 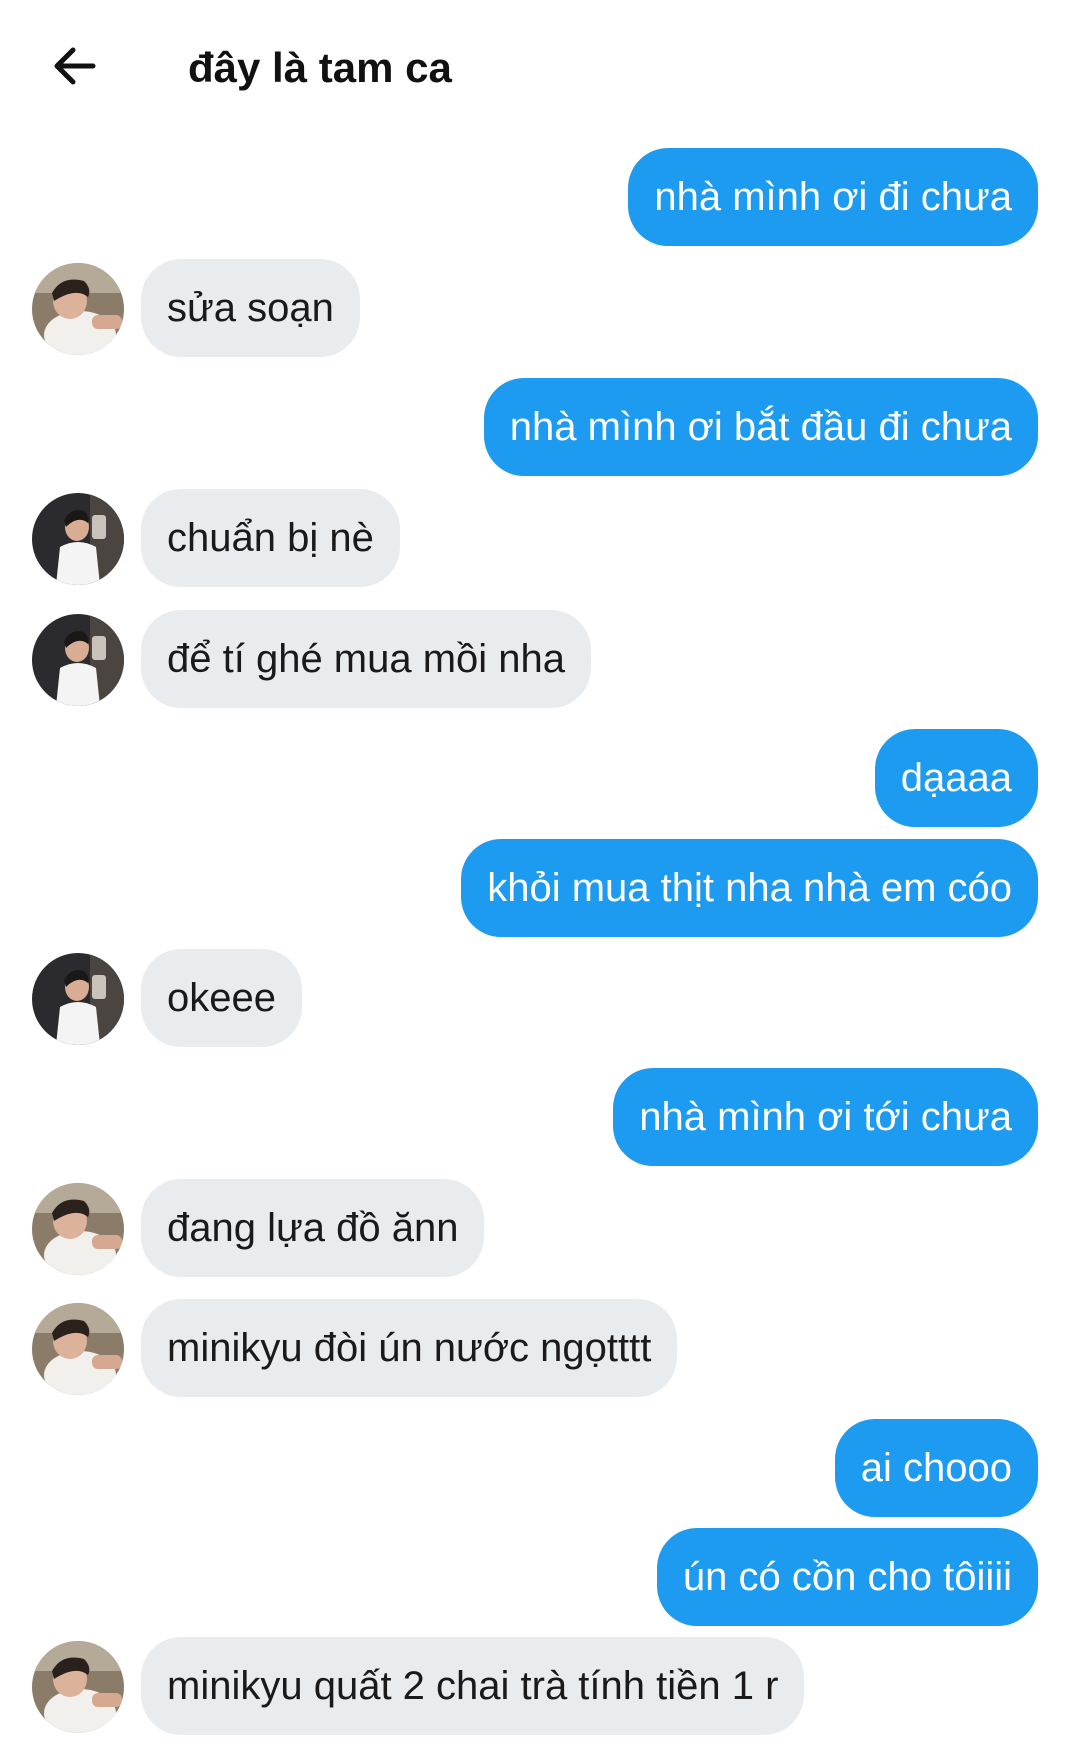 I want to click on message-bubble-sent: nhà mình ơi đi chưa, so click(x=833, y=197).